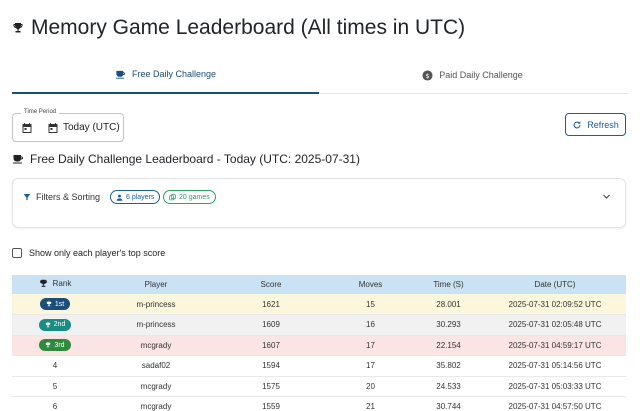 Image resolution: width=640 pixels, height=411 pixels. What do you see at coordinates (97, 253) in the screenshot?
I see `top-score-label: Show only each player's top score` at bounding box center [97, 253].